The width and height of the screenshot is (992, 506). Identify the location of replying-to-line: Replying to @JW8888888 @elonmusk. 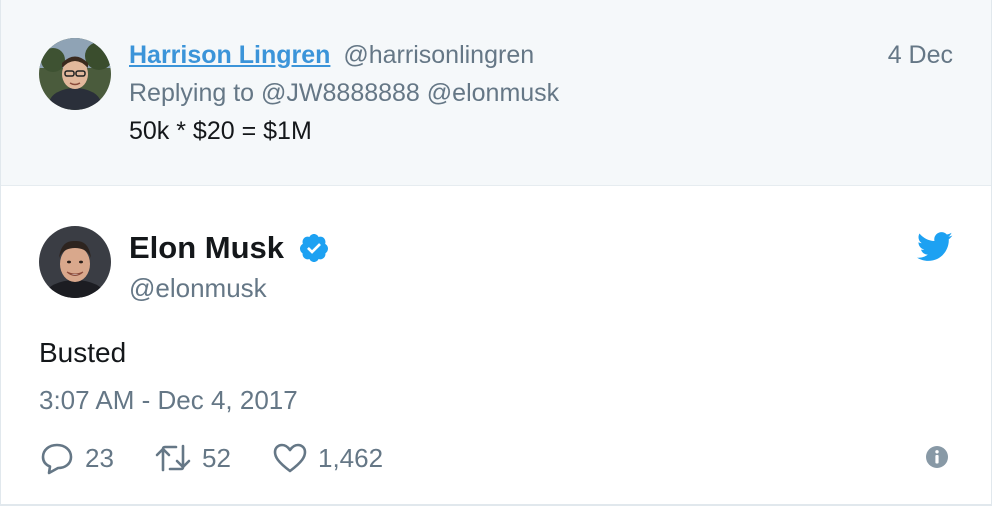
(344, 93).